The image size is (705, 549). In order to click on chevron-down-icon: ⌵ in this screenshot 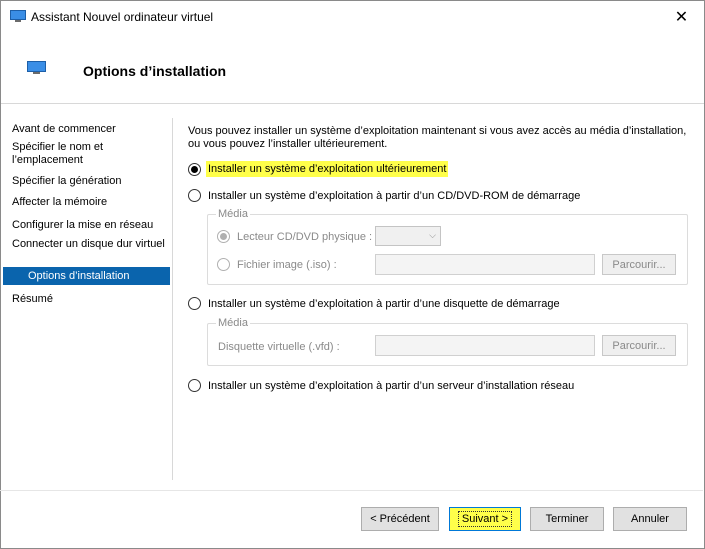, I will do `click(432, 235)`.